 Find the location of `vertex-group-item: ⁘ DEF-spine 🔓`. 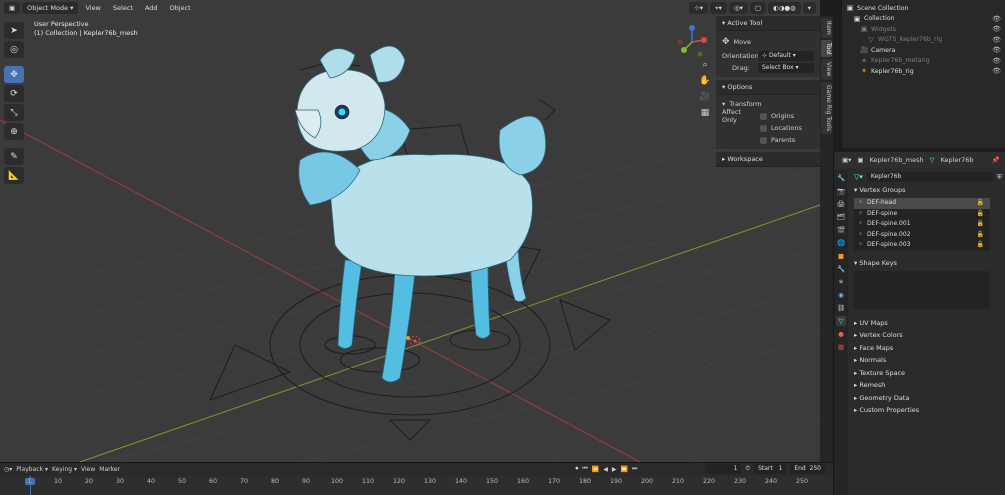

vertex-group-item: ⁘ DEF-spine 🔓 is located at coordinates (922, 214).